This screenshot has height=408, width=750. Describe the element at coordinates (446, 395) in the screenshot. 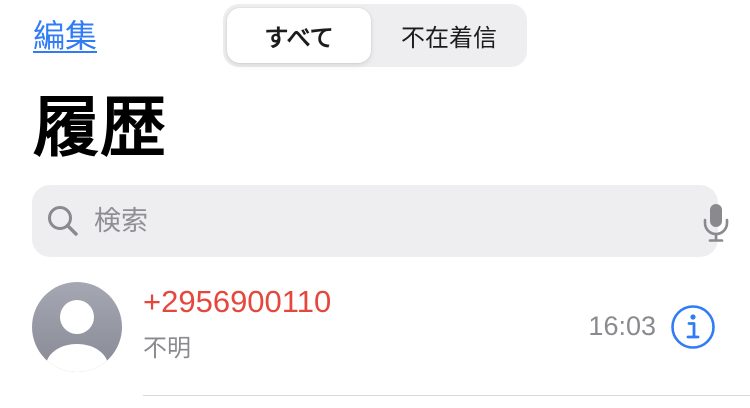

I see `row-separator` at that location.